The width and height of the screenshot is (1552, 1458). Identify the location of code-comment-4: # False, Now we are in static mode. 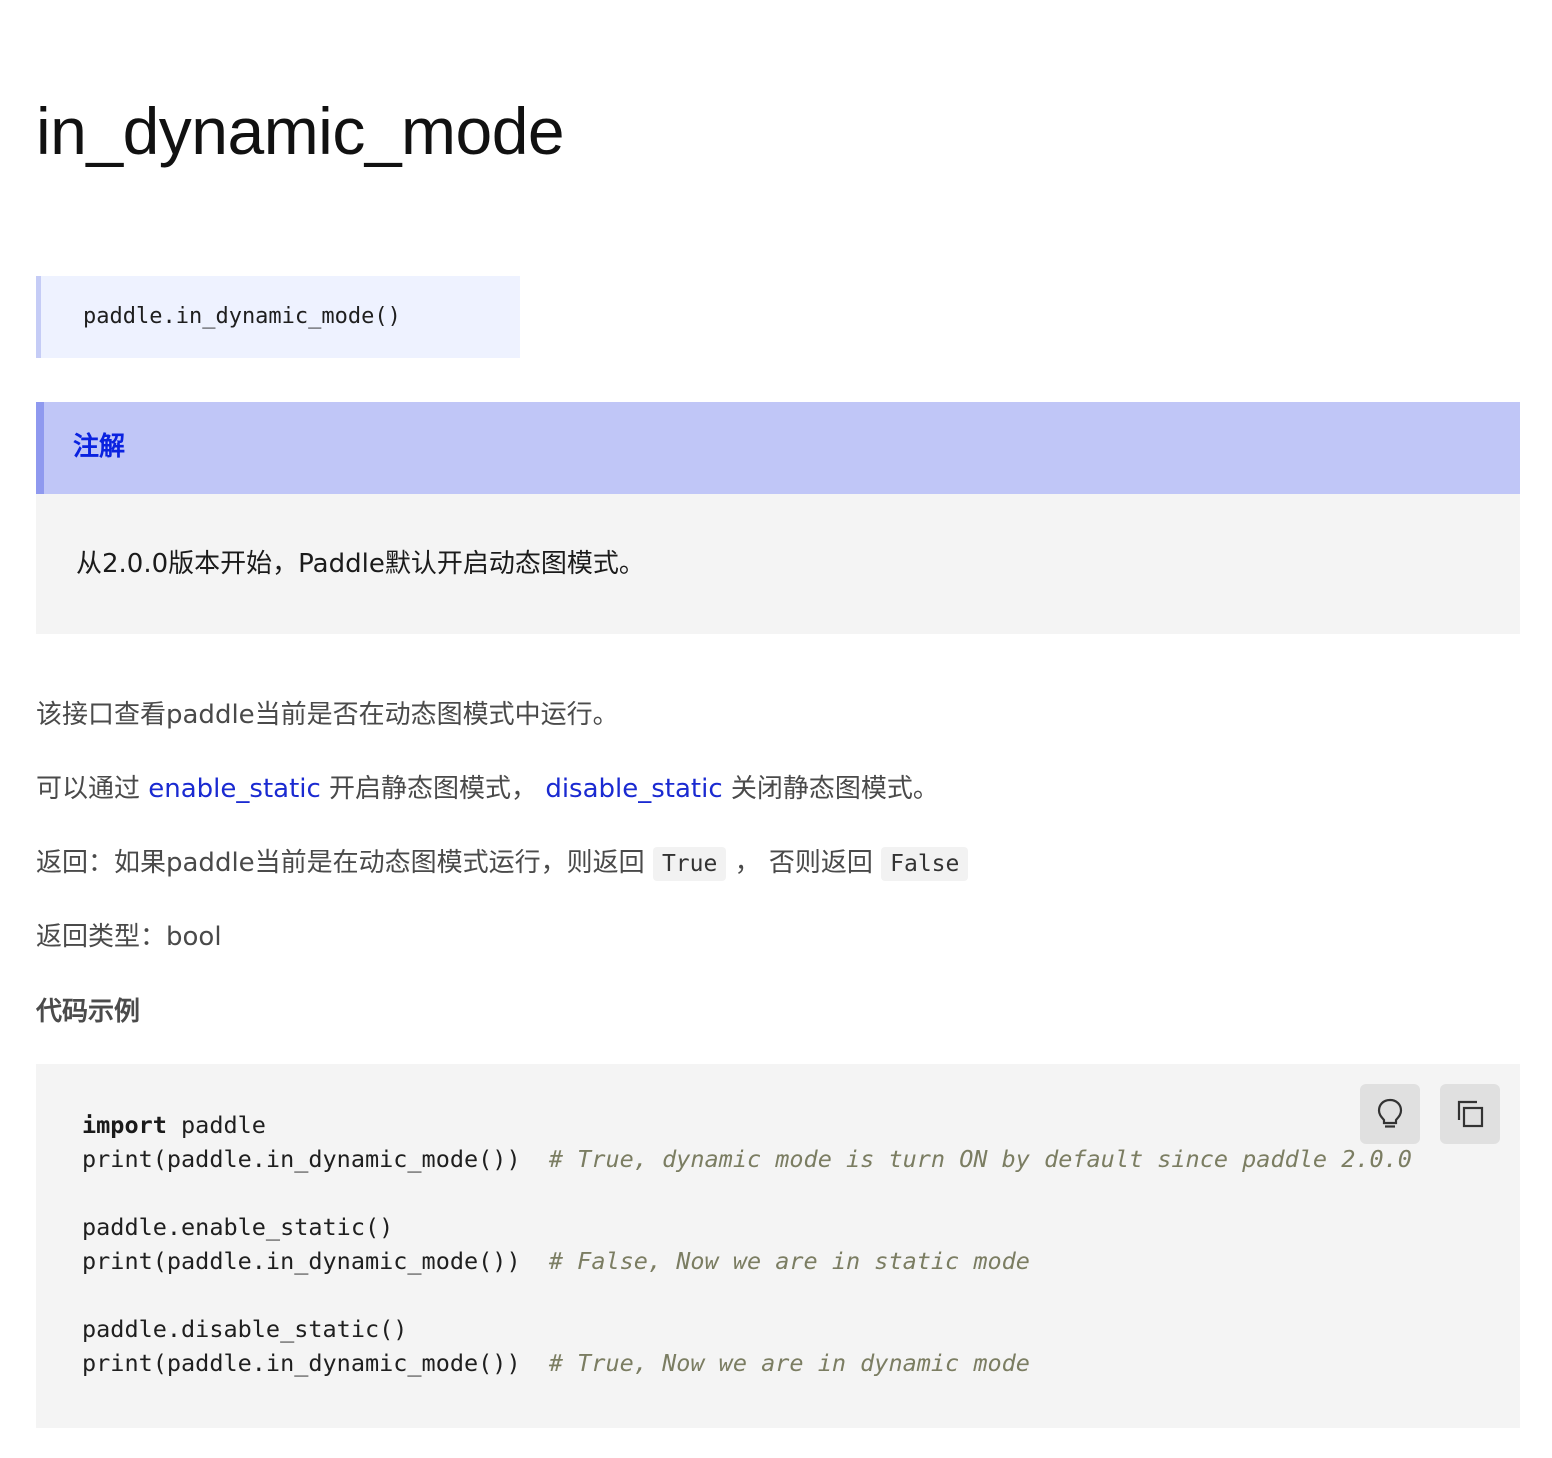
(789, 1261).